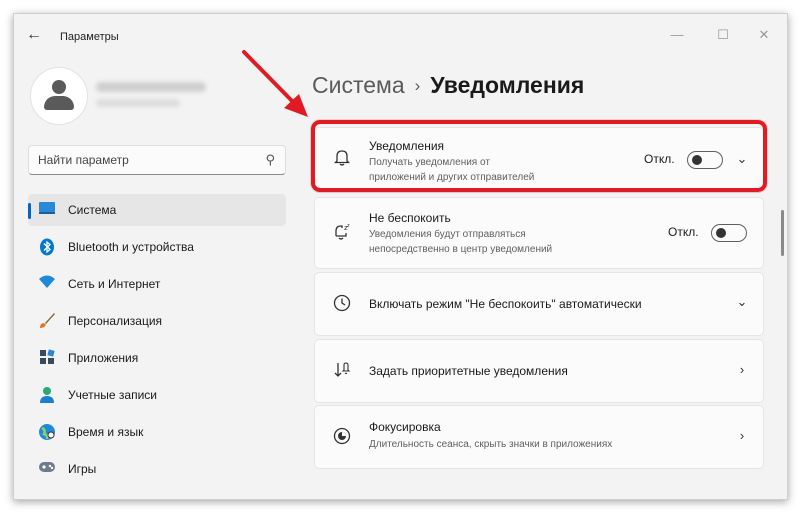 The height and width of the screenshot is (512, 800). I want to click on annotation-arrow-icon, so click(275, 83).